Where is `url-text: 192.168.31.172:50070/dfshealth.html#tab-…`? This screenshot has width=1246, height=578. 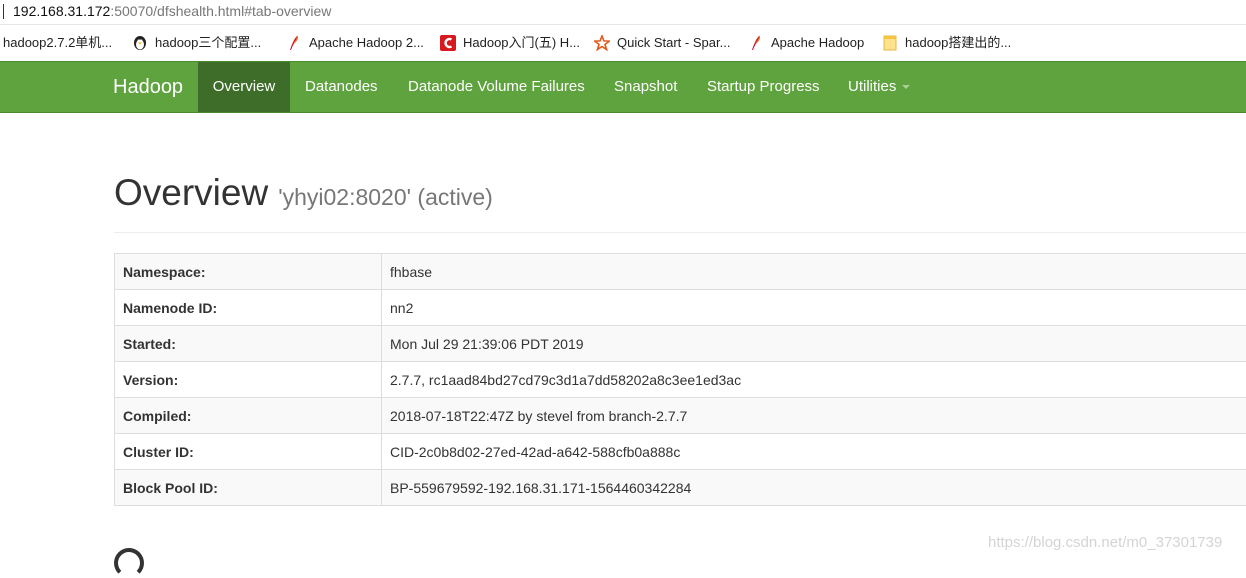 url-text: 192.168.31.172:50070/dfshealth.html#tab-… is located at coordinates (172, 11).